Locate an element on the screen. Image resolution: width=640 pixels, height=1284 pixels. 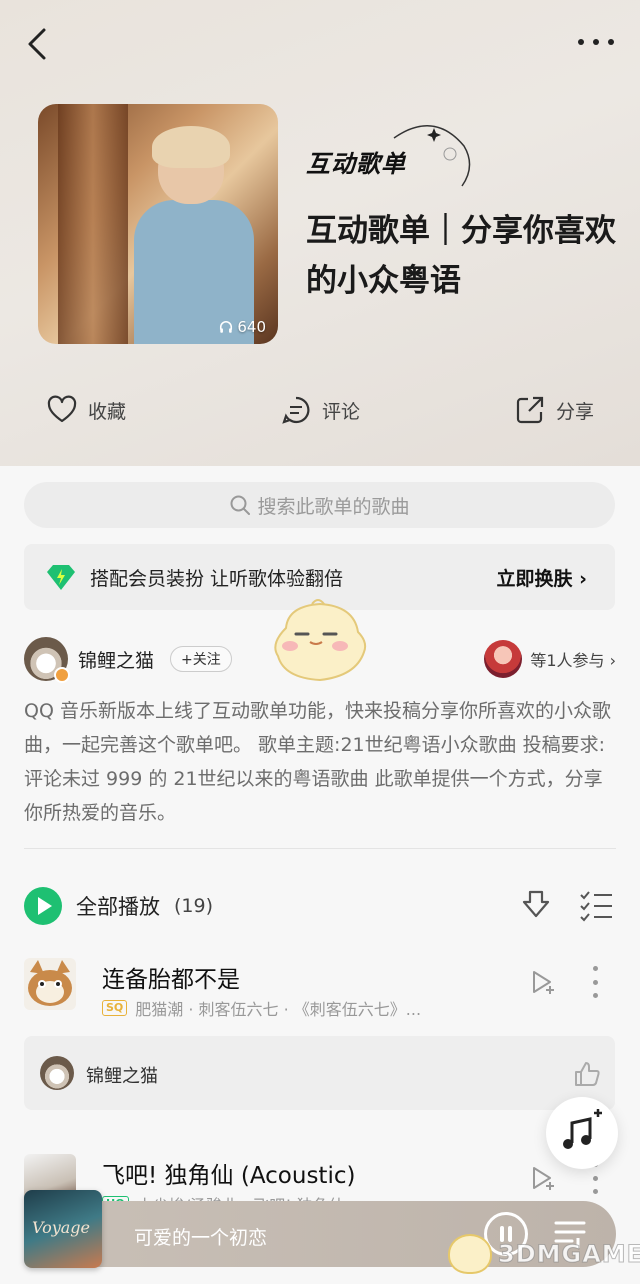
back-button is located at coordinates (38, 44).